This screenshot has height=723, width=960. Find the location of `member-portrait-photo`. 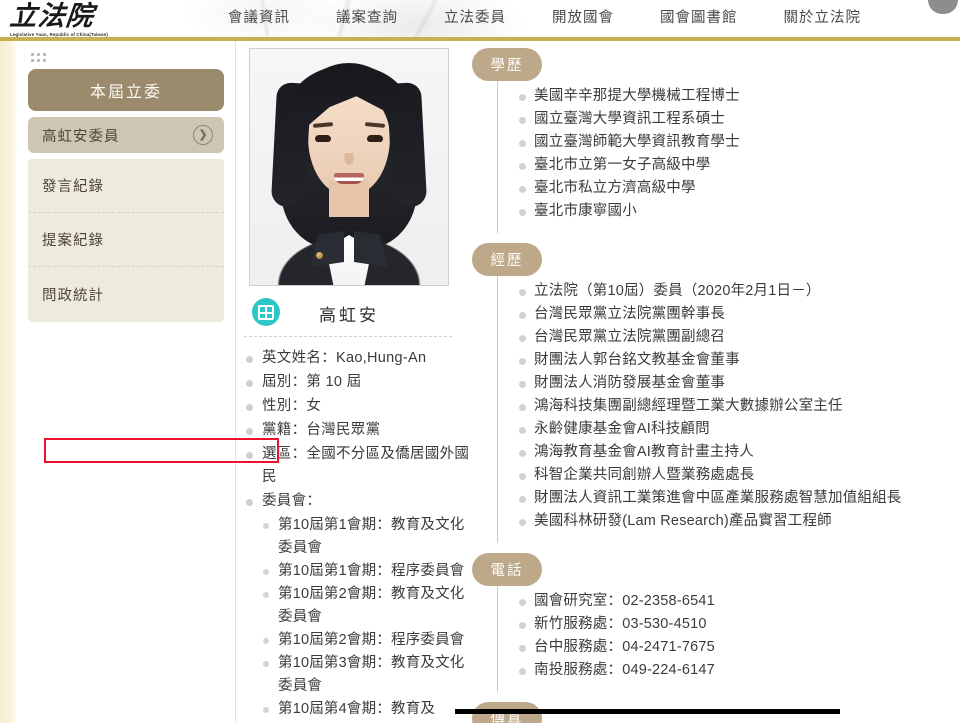

member-portrait-photo is located at coordinates (349, 167).